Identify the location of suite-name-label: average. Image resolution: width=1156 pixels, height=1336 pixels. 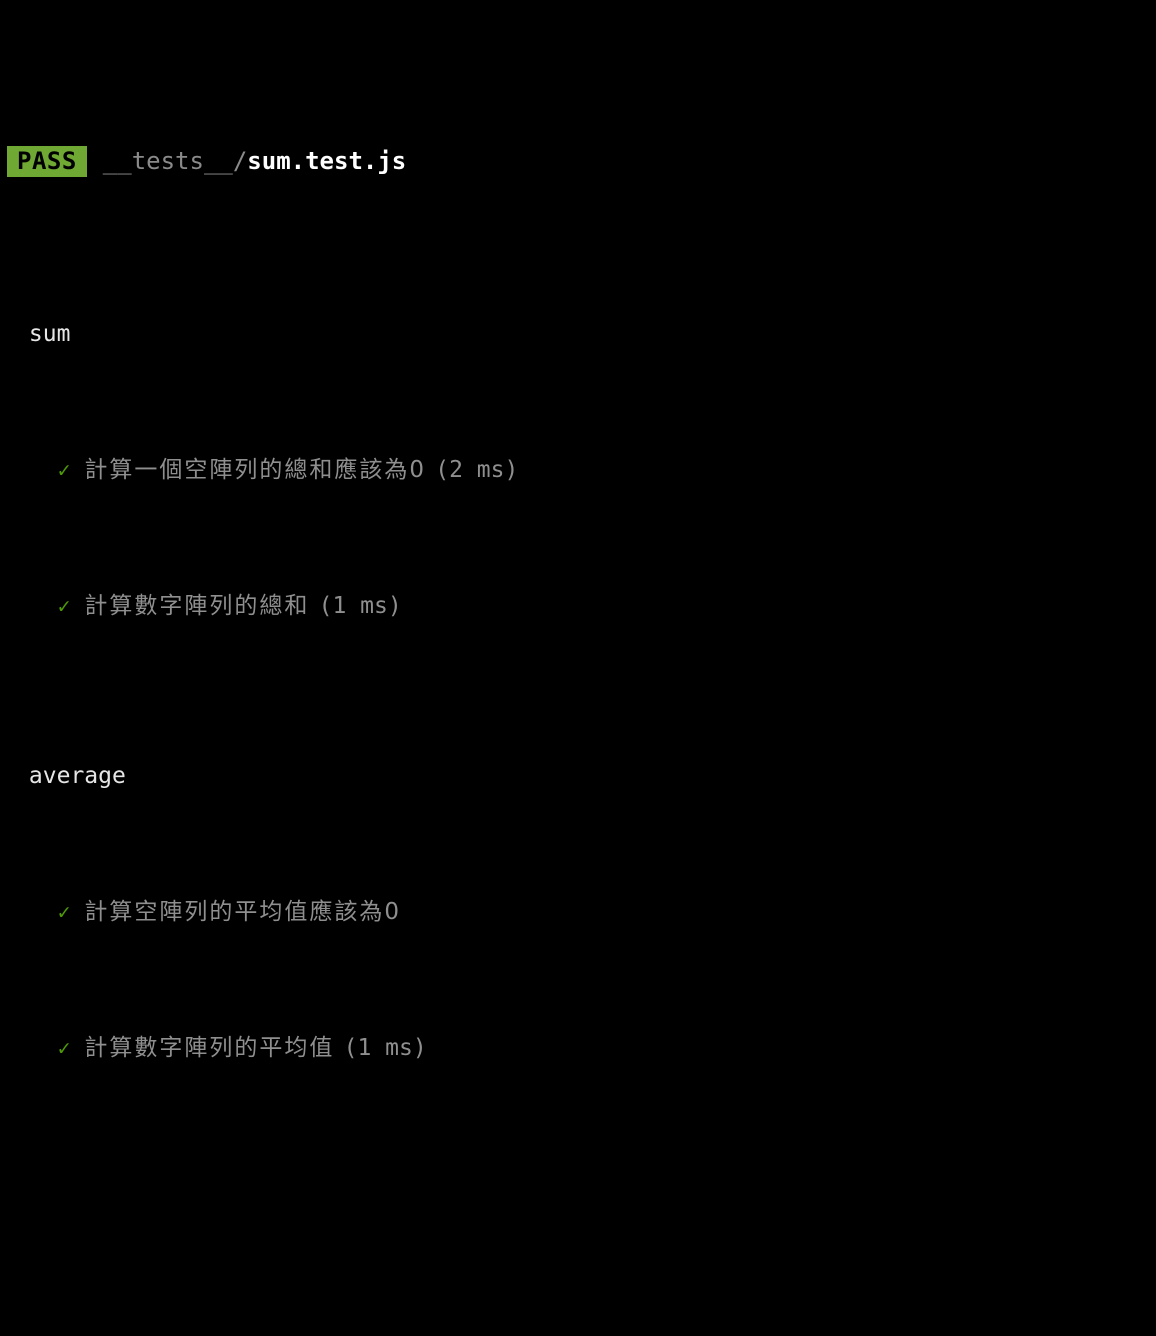
(77, 776).